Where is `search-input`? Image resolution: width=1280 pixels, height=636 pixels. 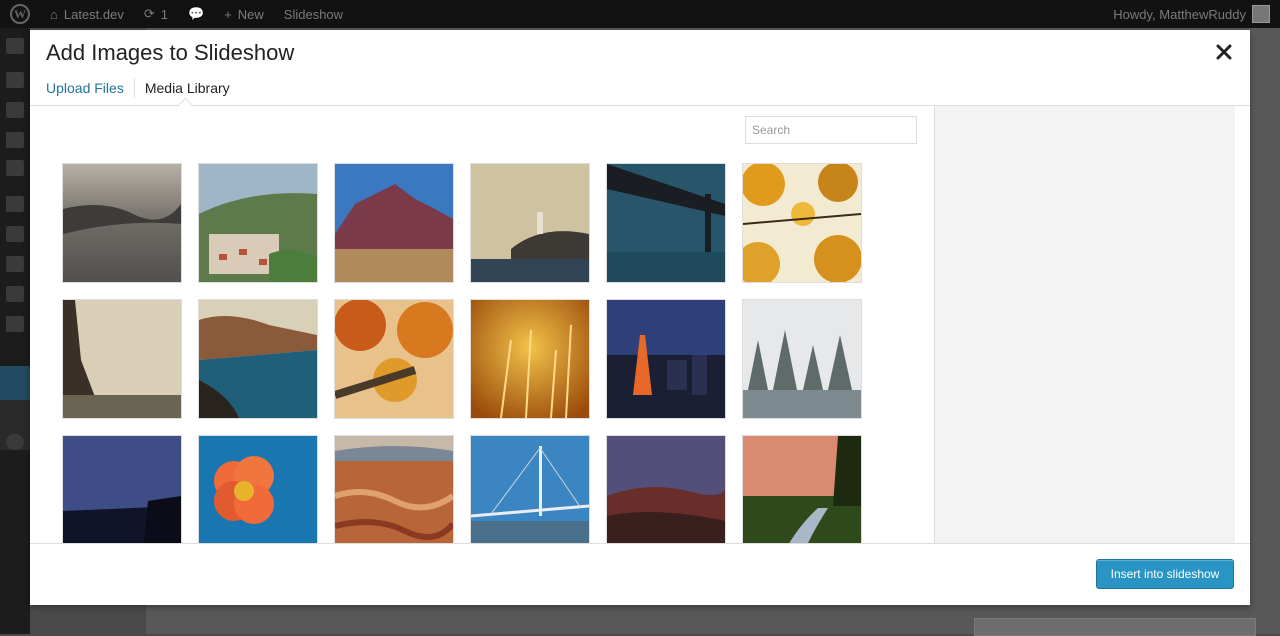 search-input is located at coordinates (831, 130).